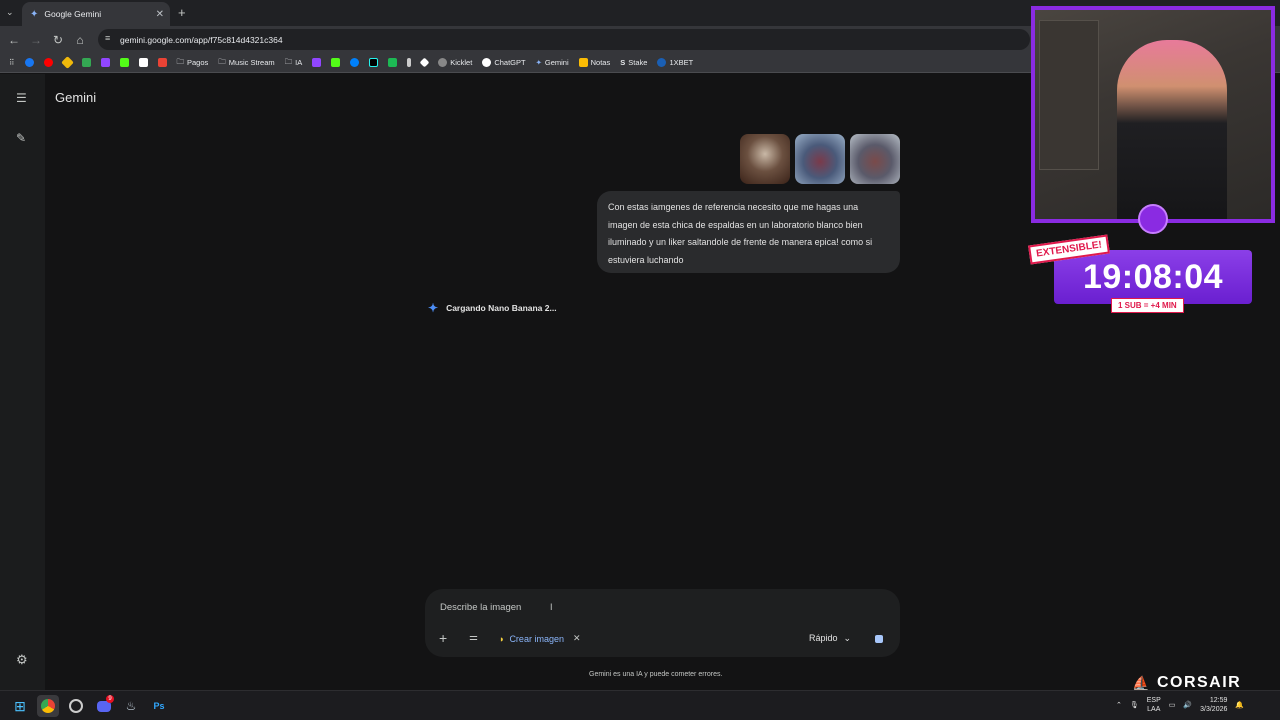  I want to click on bookmark-stake: S Stake, so click(633, 63).